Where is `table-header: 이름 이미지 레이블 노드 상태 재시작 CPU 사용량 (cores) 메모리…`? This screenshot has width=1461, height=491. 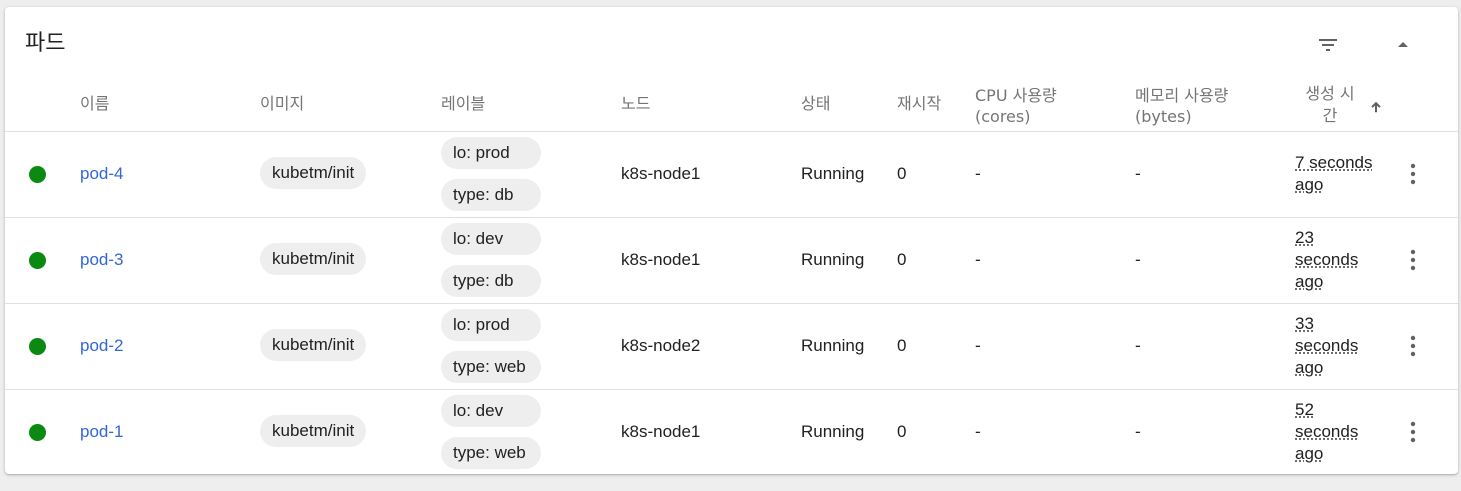
table-header: 이름 이미지 레이블 노드 상태 재시작 CPU 사용량 (cores) 메모리… is located at coordinates (731, 106).